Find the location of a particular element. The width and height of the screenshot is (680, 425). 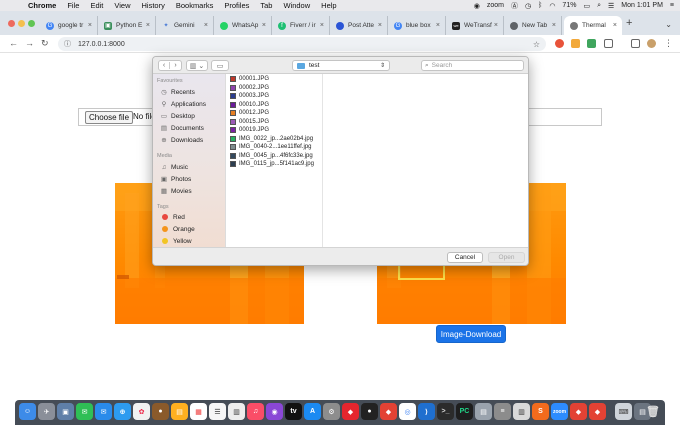

control-center-icon: ☰ is located at coordinates (611, 6).